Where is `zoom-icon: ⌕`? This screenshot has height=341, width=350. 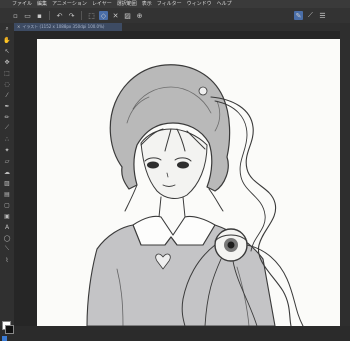
zoom-icon: ⌕ is located at coordinates (7, 29).